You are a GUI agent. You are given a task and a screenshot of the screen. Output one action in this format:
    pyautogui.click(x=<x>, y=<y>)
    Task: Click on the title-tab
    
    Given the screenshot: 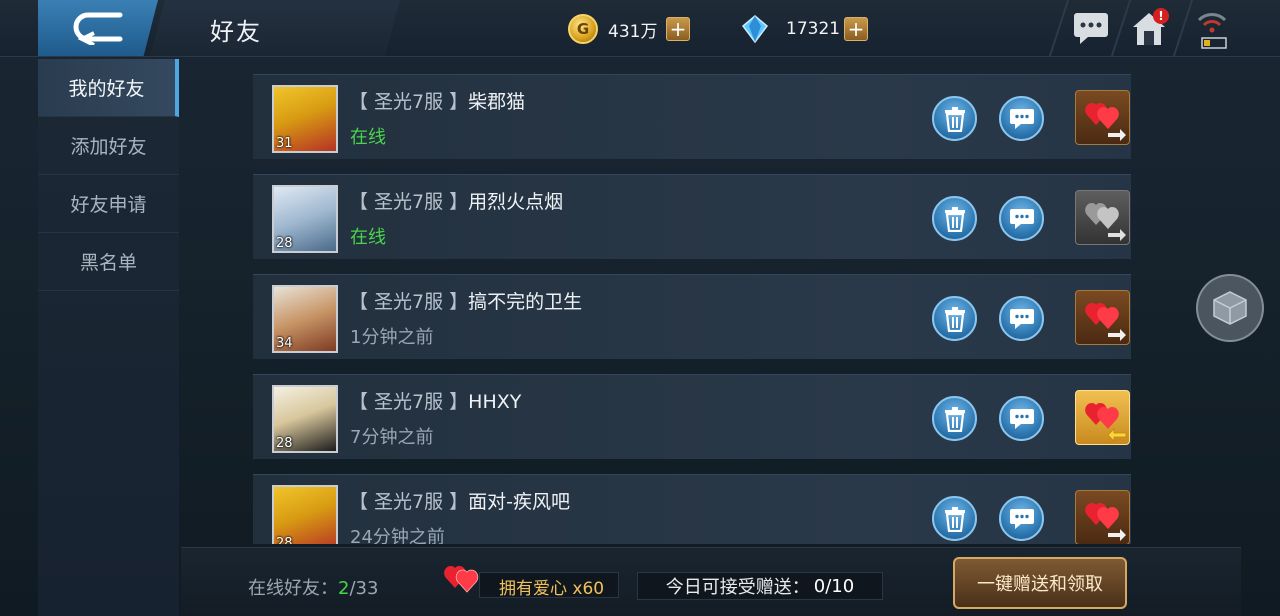 What is the action you would take?
    pyautogui.click(x=275, y=28)
    